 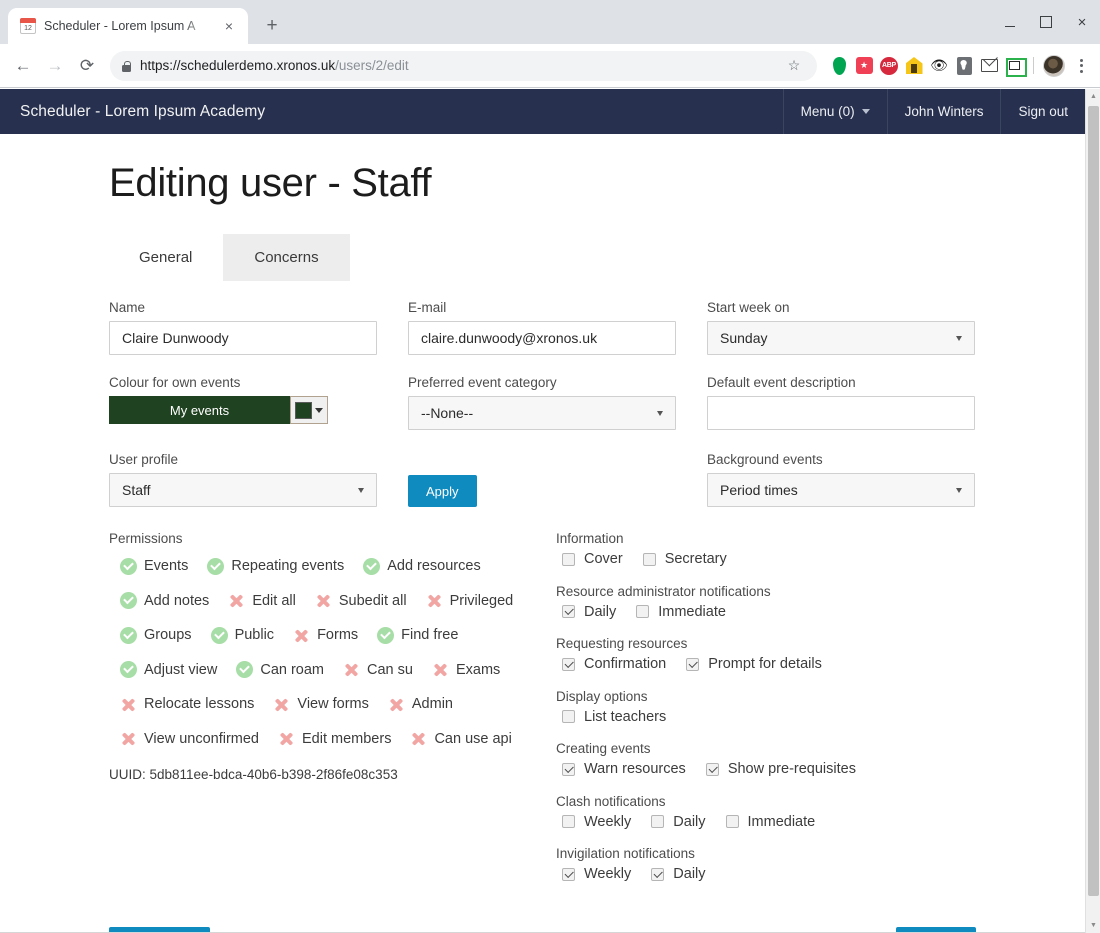 What do you see at coordinates (791, 769) in the screenshot?
I see `checkbox-label: Show pre-requisites` at bounding box center [791, 769].